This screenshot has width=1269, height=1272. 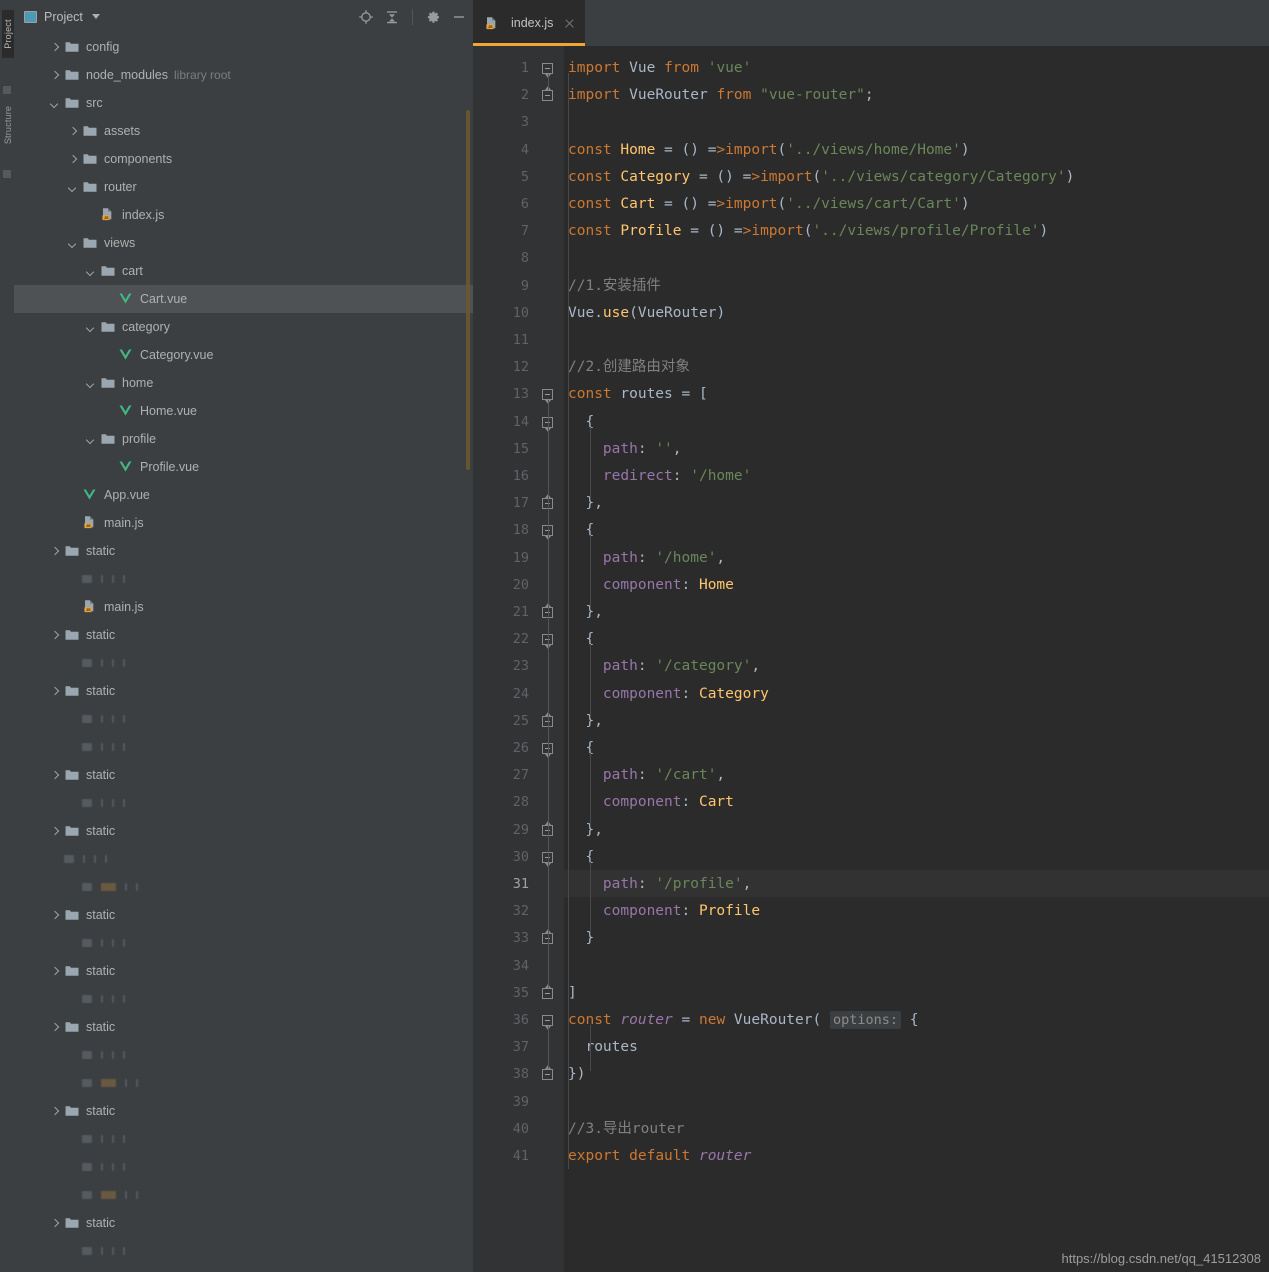 What do you see at coordinates (916, 666) in the screenshot?
I see `code-line: path: '/category',` at bounding box center [916, 666].